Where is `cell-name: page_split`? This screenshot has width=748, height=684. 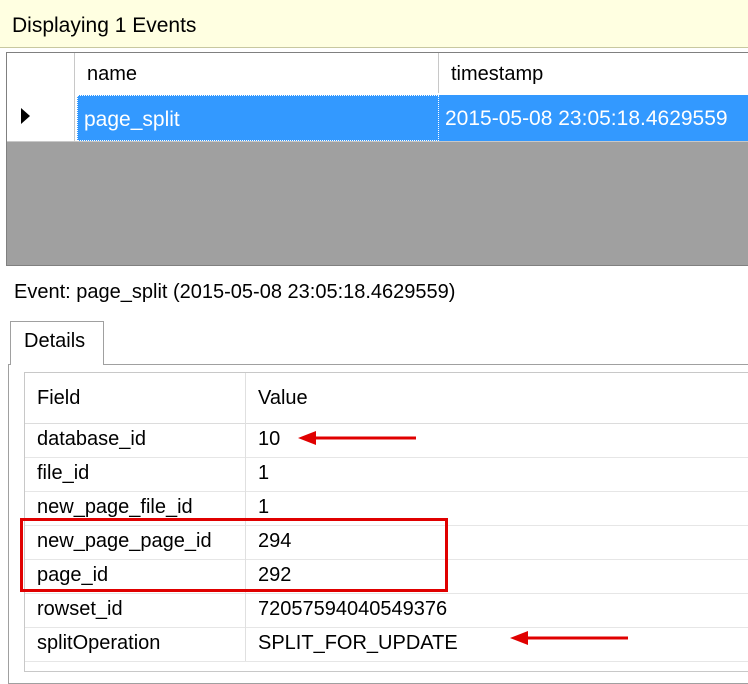
cell-name: page_split is located at coordinates (258, 118).